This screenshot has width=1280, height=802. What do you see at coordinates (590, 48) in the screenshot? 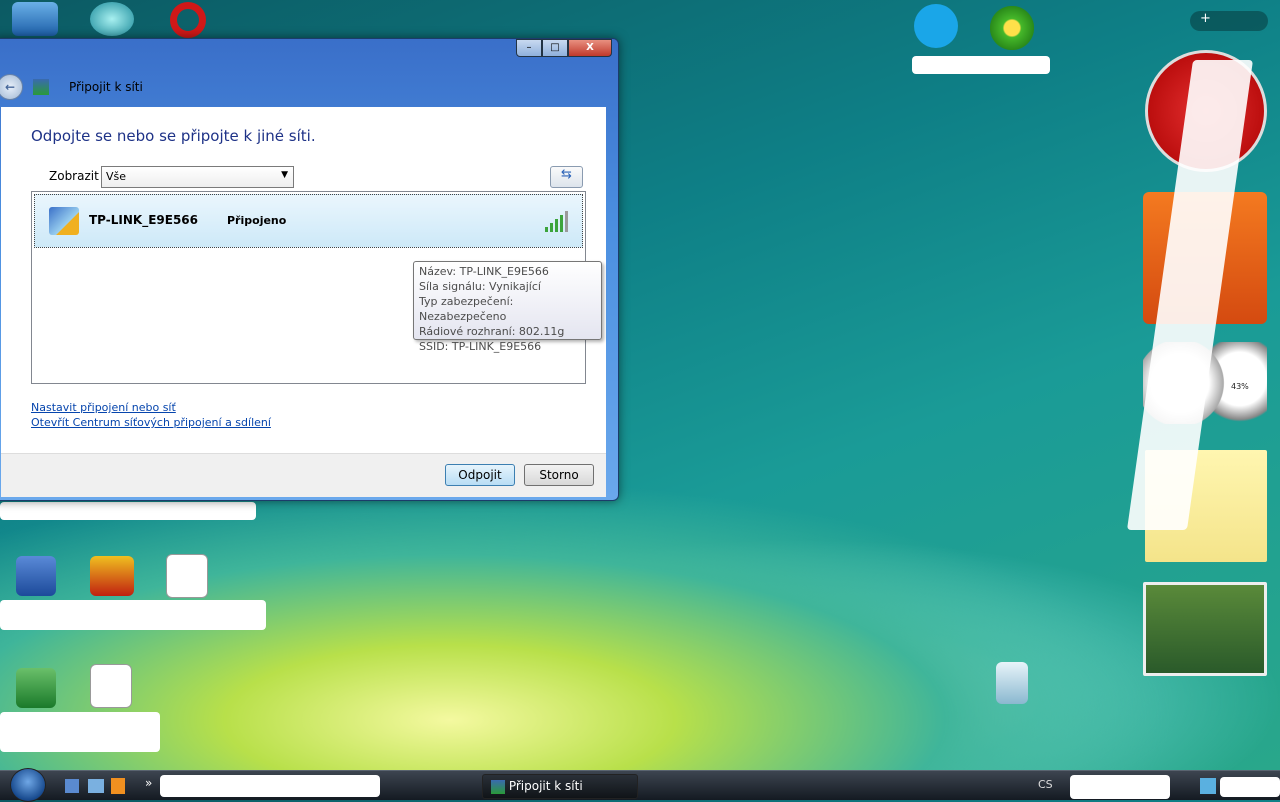
I see `close-button: X` at bounding box center [590, 48].